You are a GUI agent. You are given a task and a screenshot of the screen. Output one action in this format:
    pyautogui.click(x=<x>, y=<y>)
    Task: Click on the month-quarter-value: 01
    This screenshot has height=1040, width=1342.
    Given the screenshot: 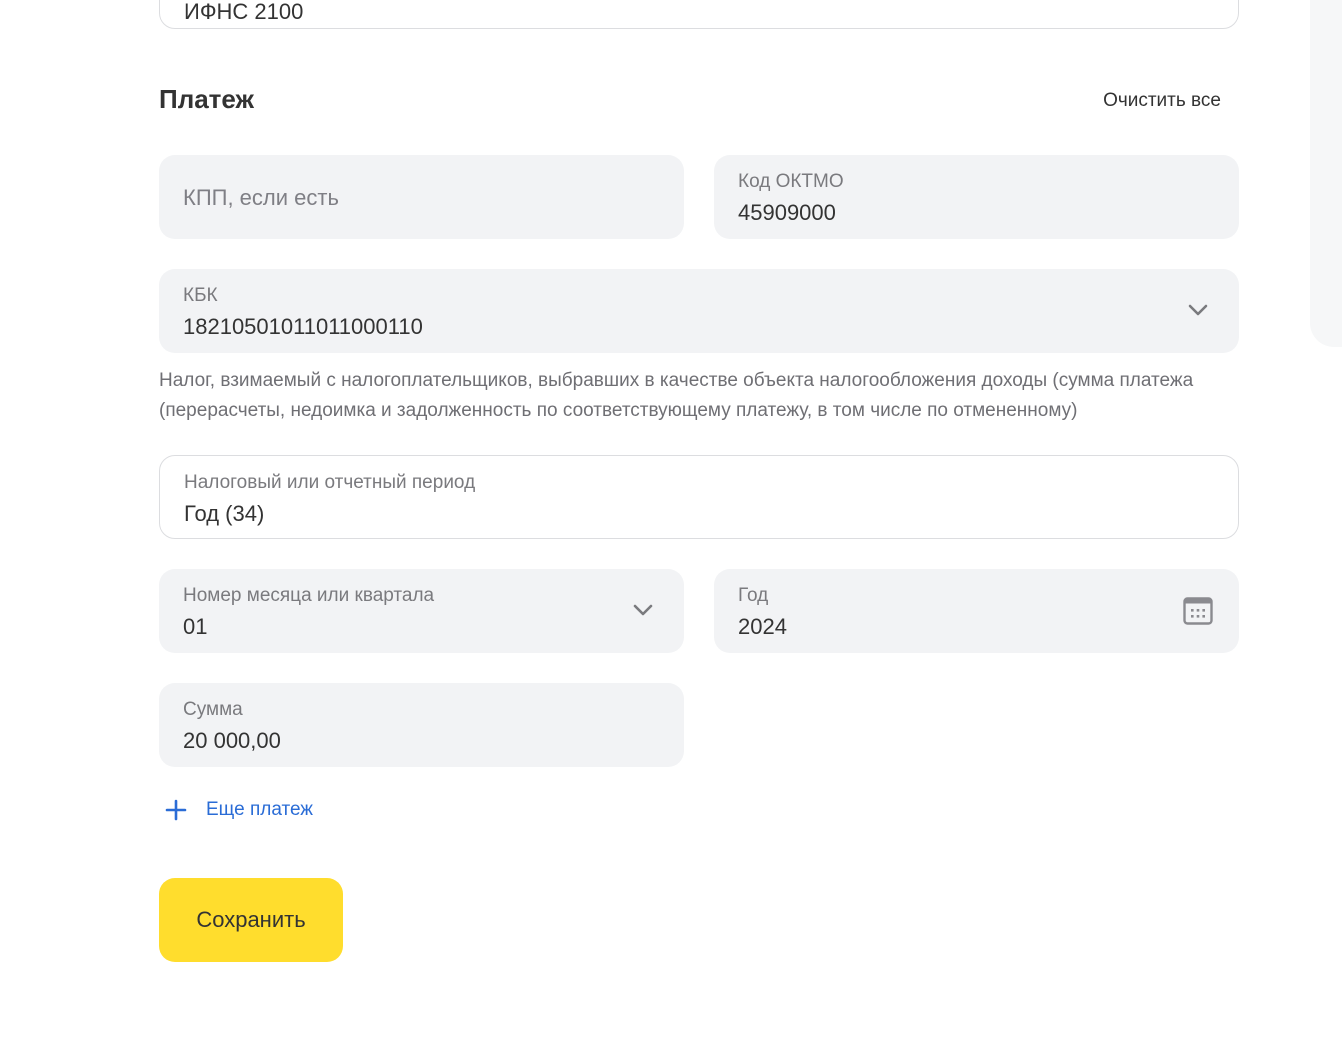 What is the action you would take?
    pyautogui.click(x=195, y=626)
    